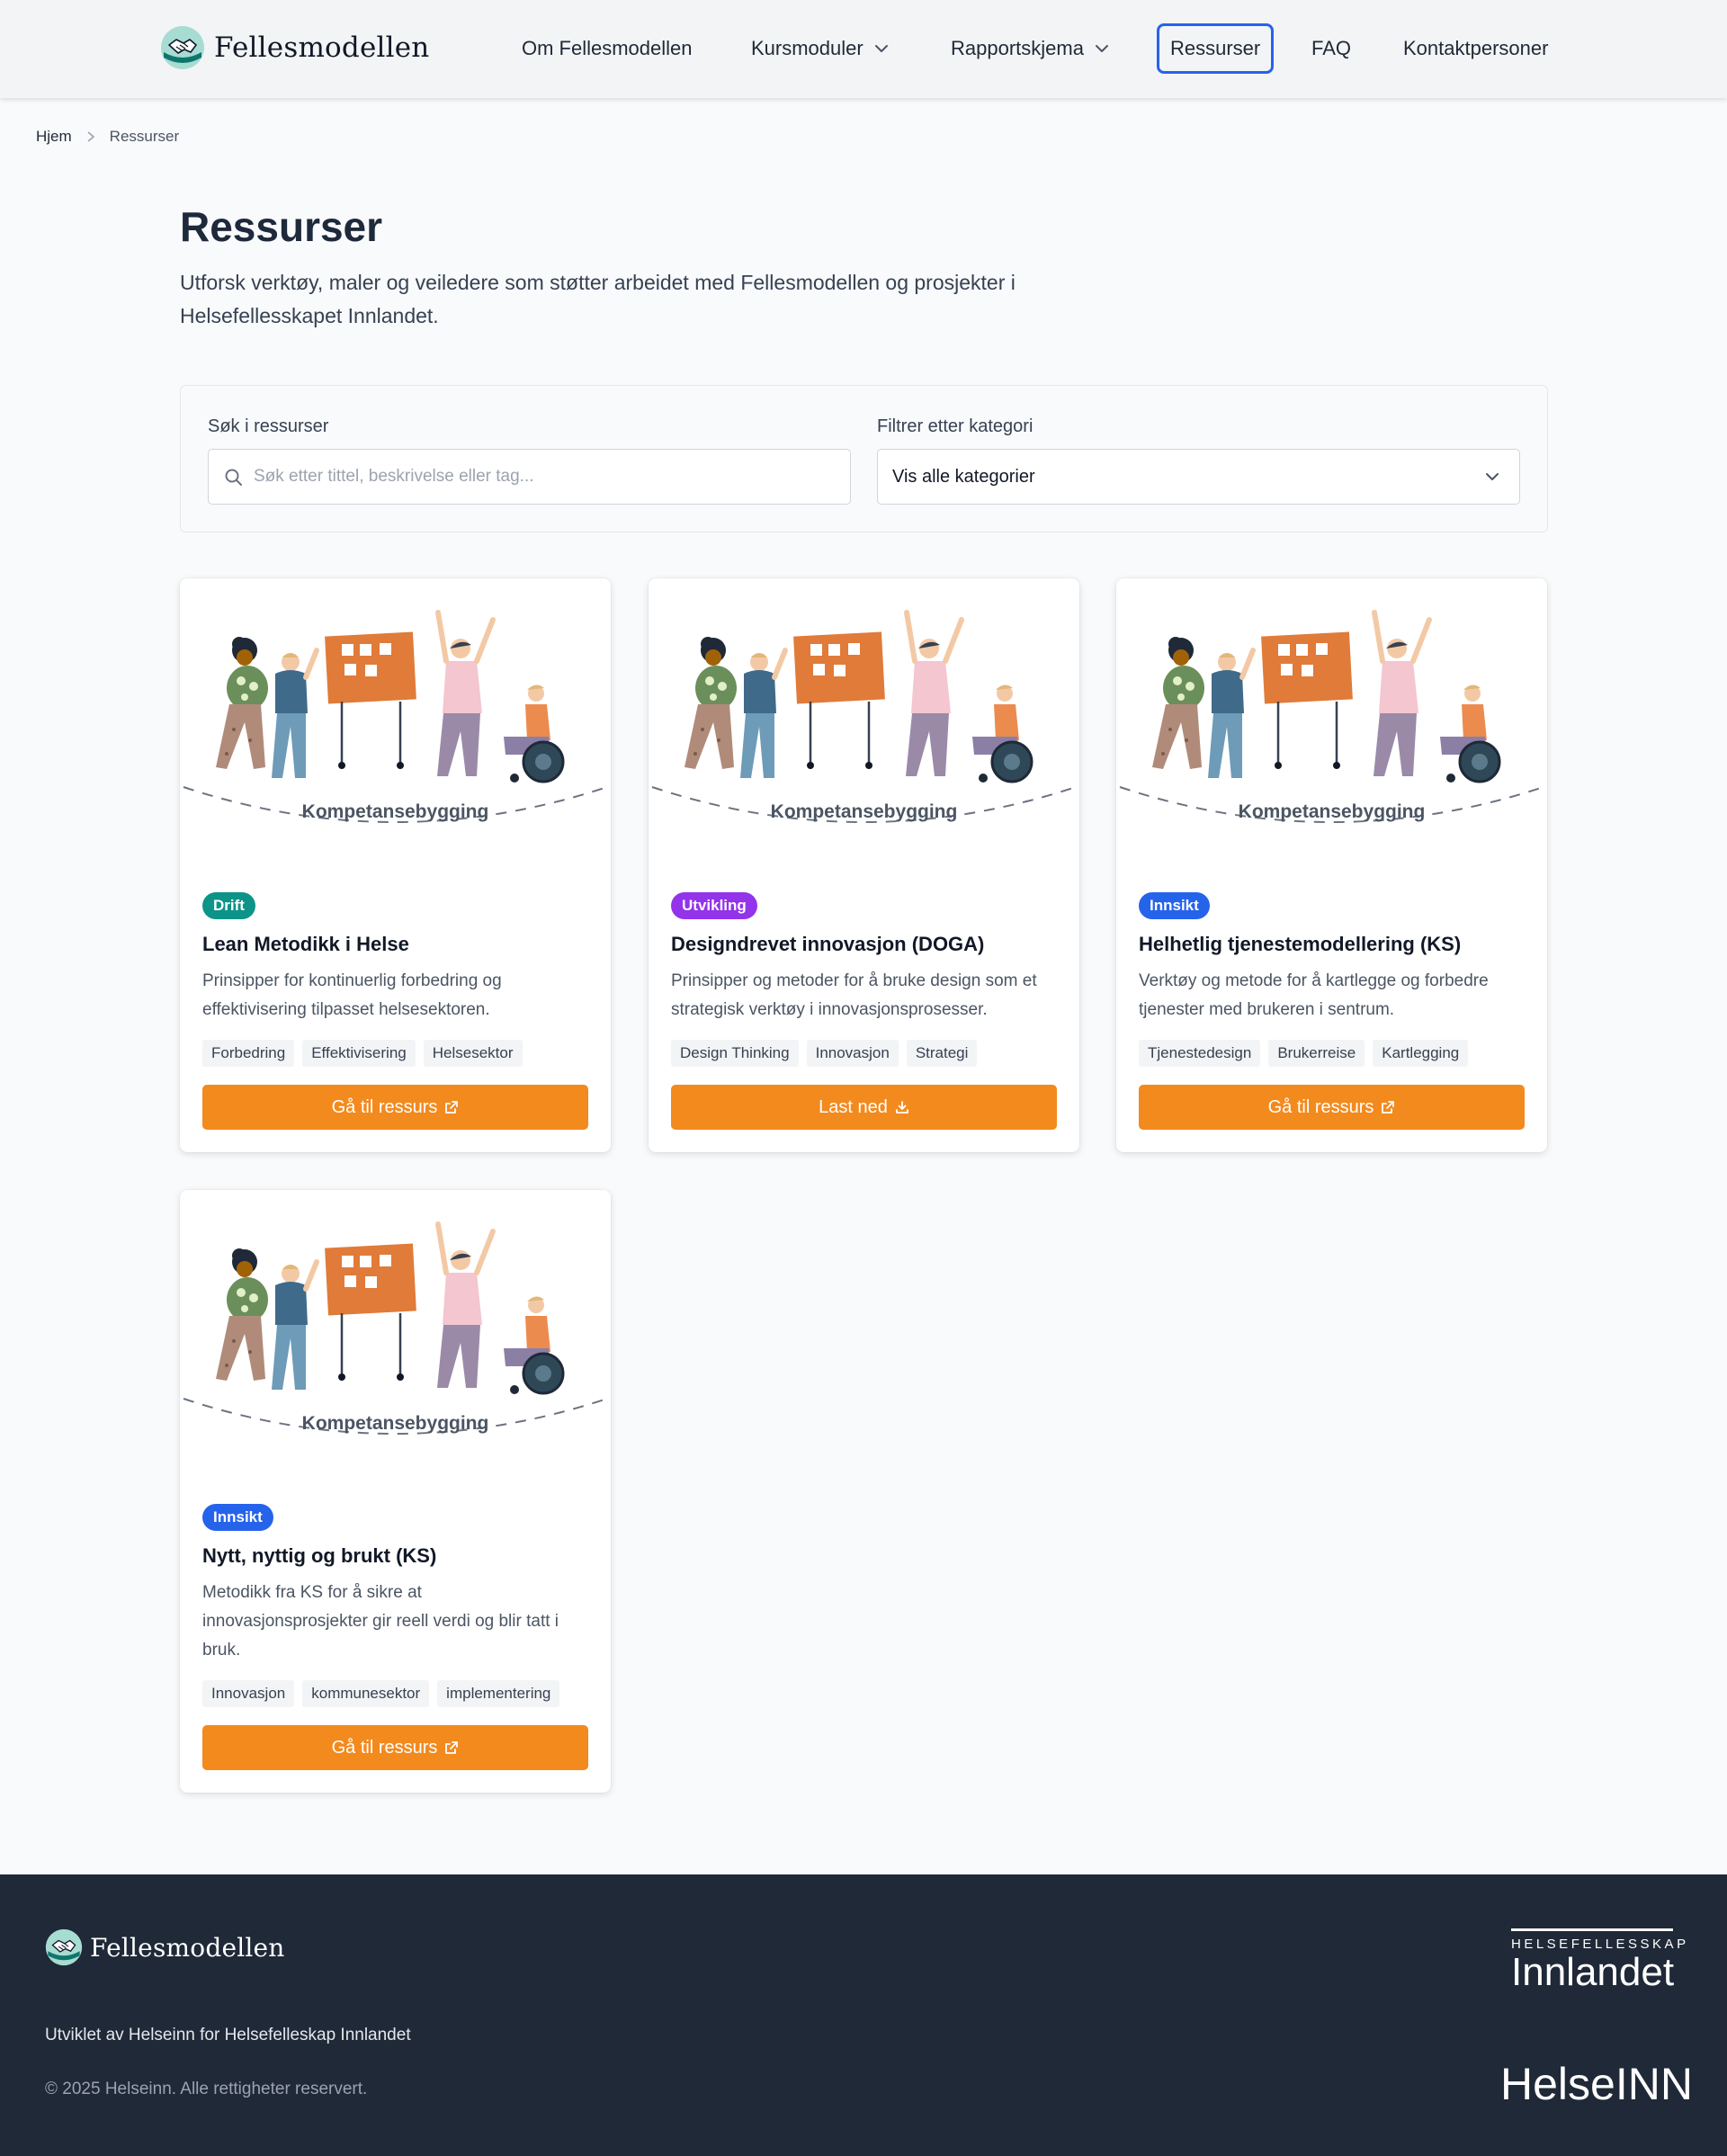 The width and height of the screenshot is (1727, 2156). I want to click on category-badge: Utvikling, so click(714, 905).